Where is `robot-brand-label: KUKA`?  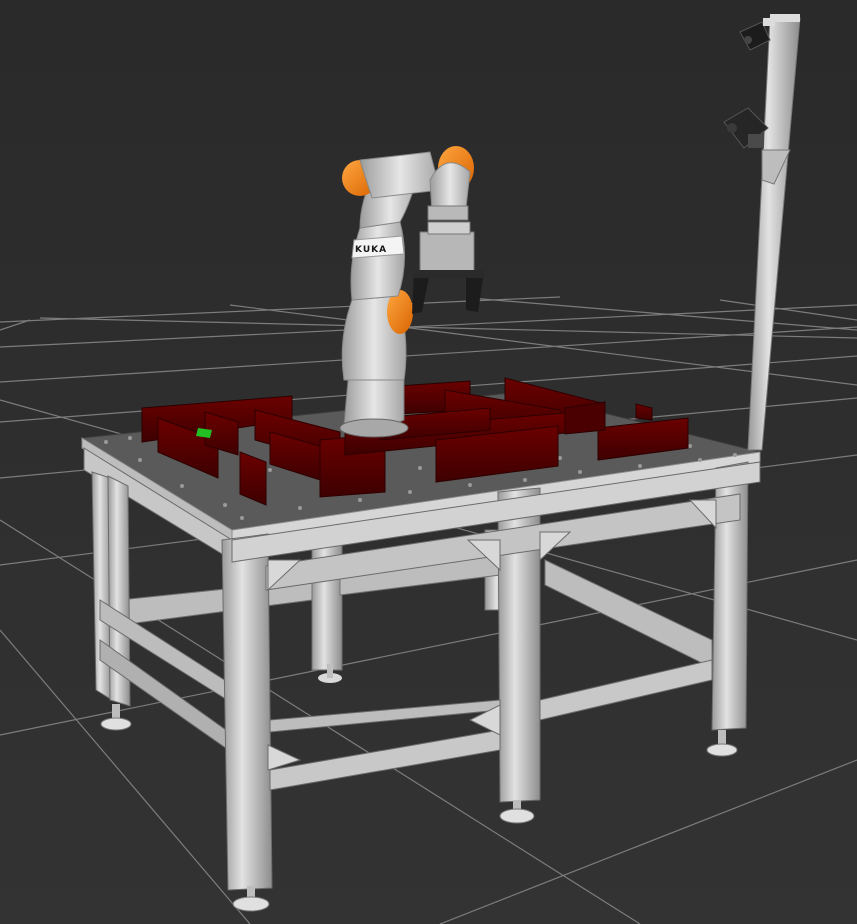
robot-brand-label: KUKA is located at coordinates (371, 250).